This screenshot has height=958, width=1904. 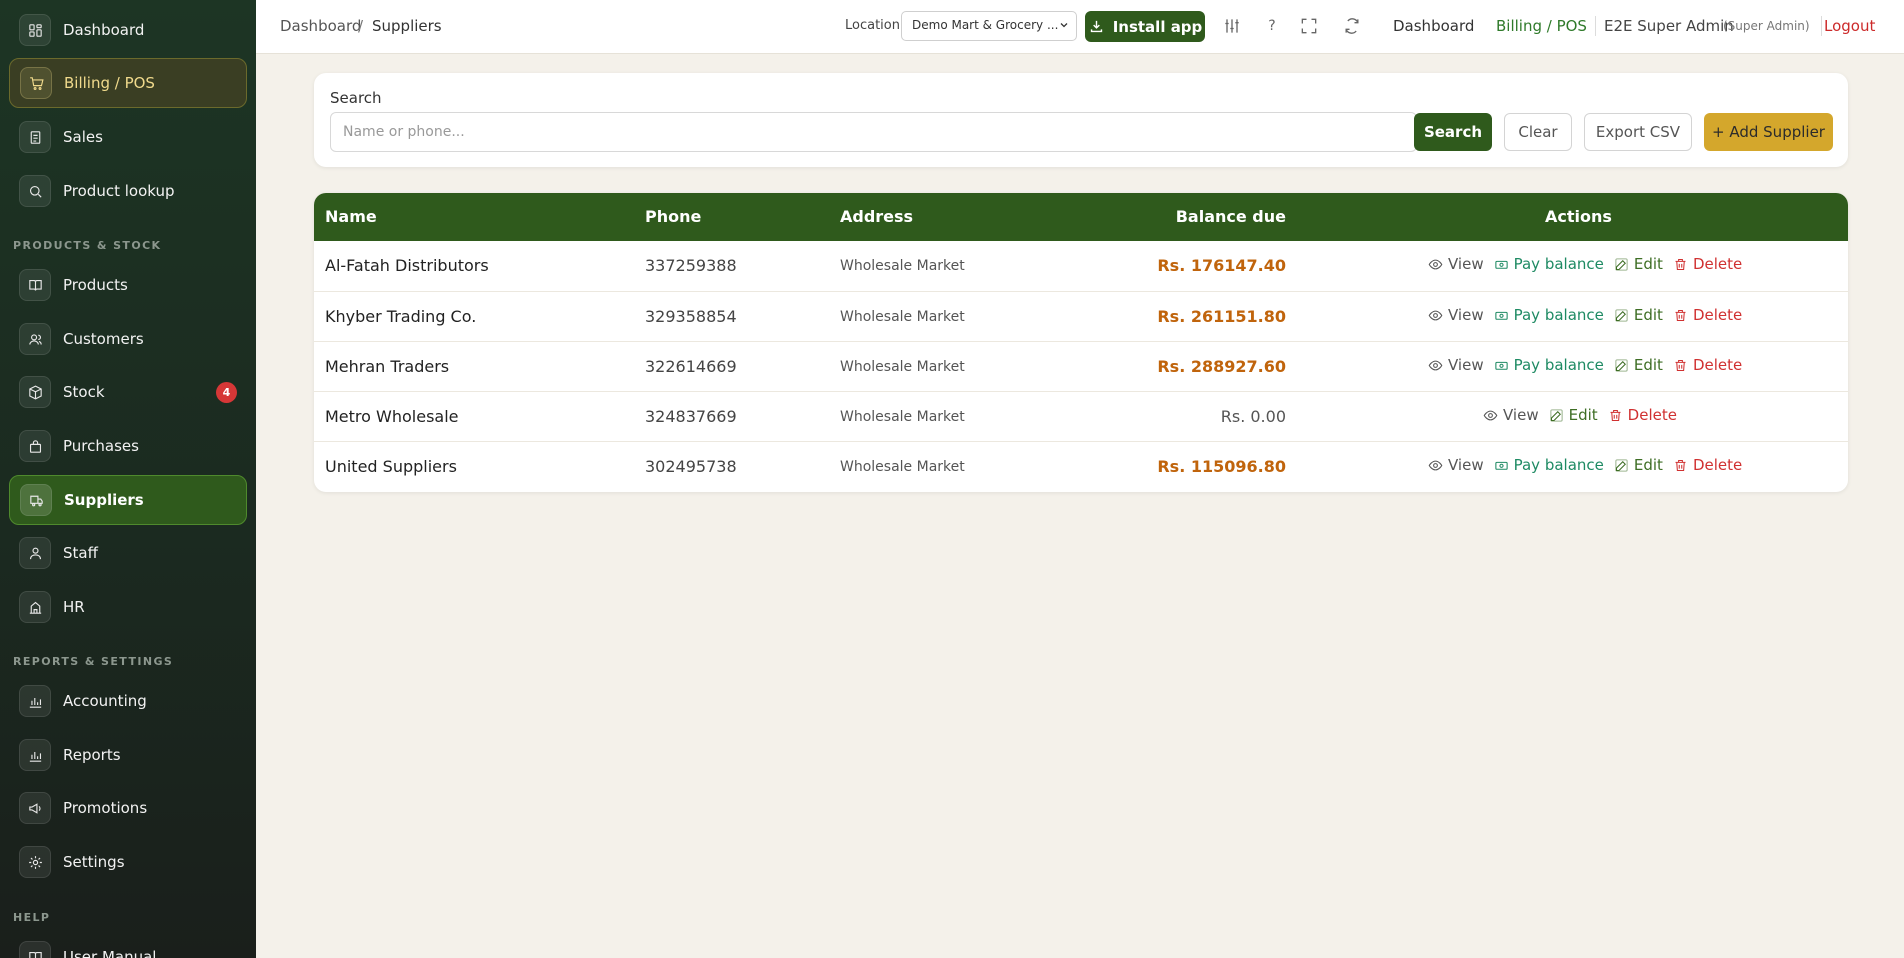 I want to click on supplier-phone: 324837669, so click(x=691, y=416).